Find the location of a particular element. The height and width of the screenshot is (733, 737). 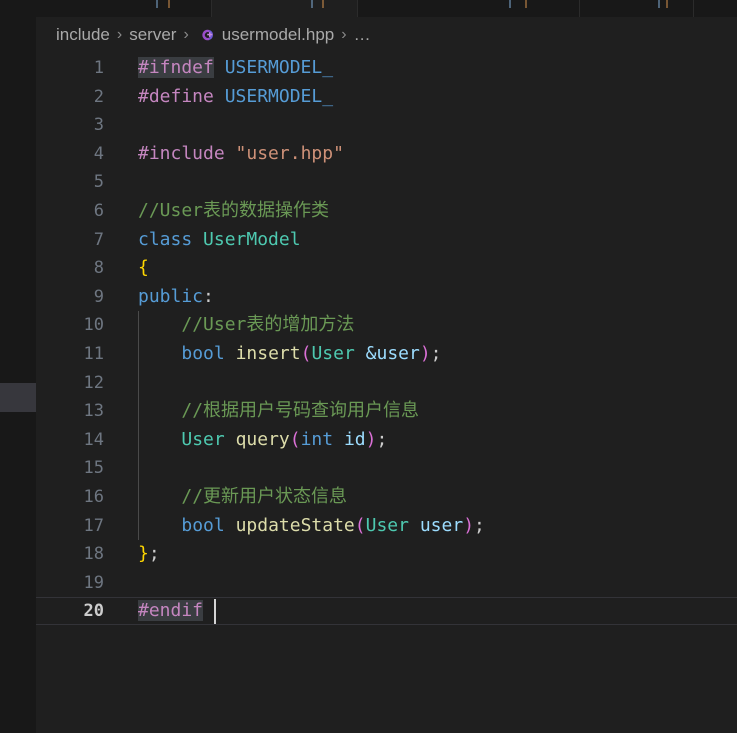

code-text: { is located at coordinates (143, 268).